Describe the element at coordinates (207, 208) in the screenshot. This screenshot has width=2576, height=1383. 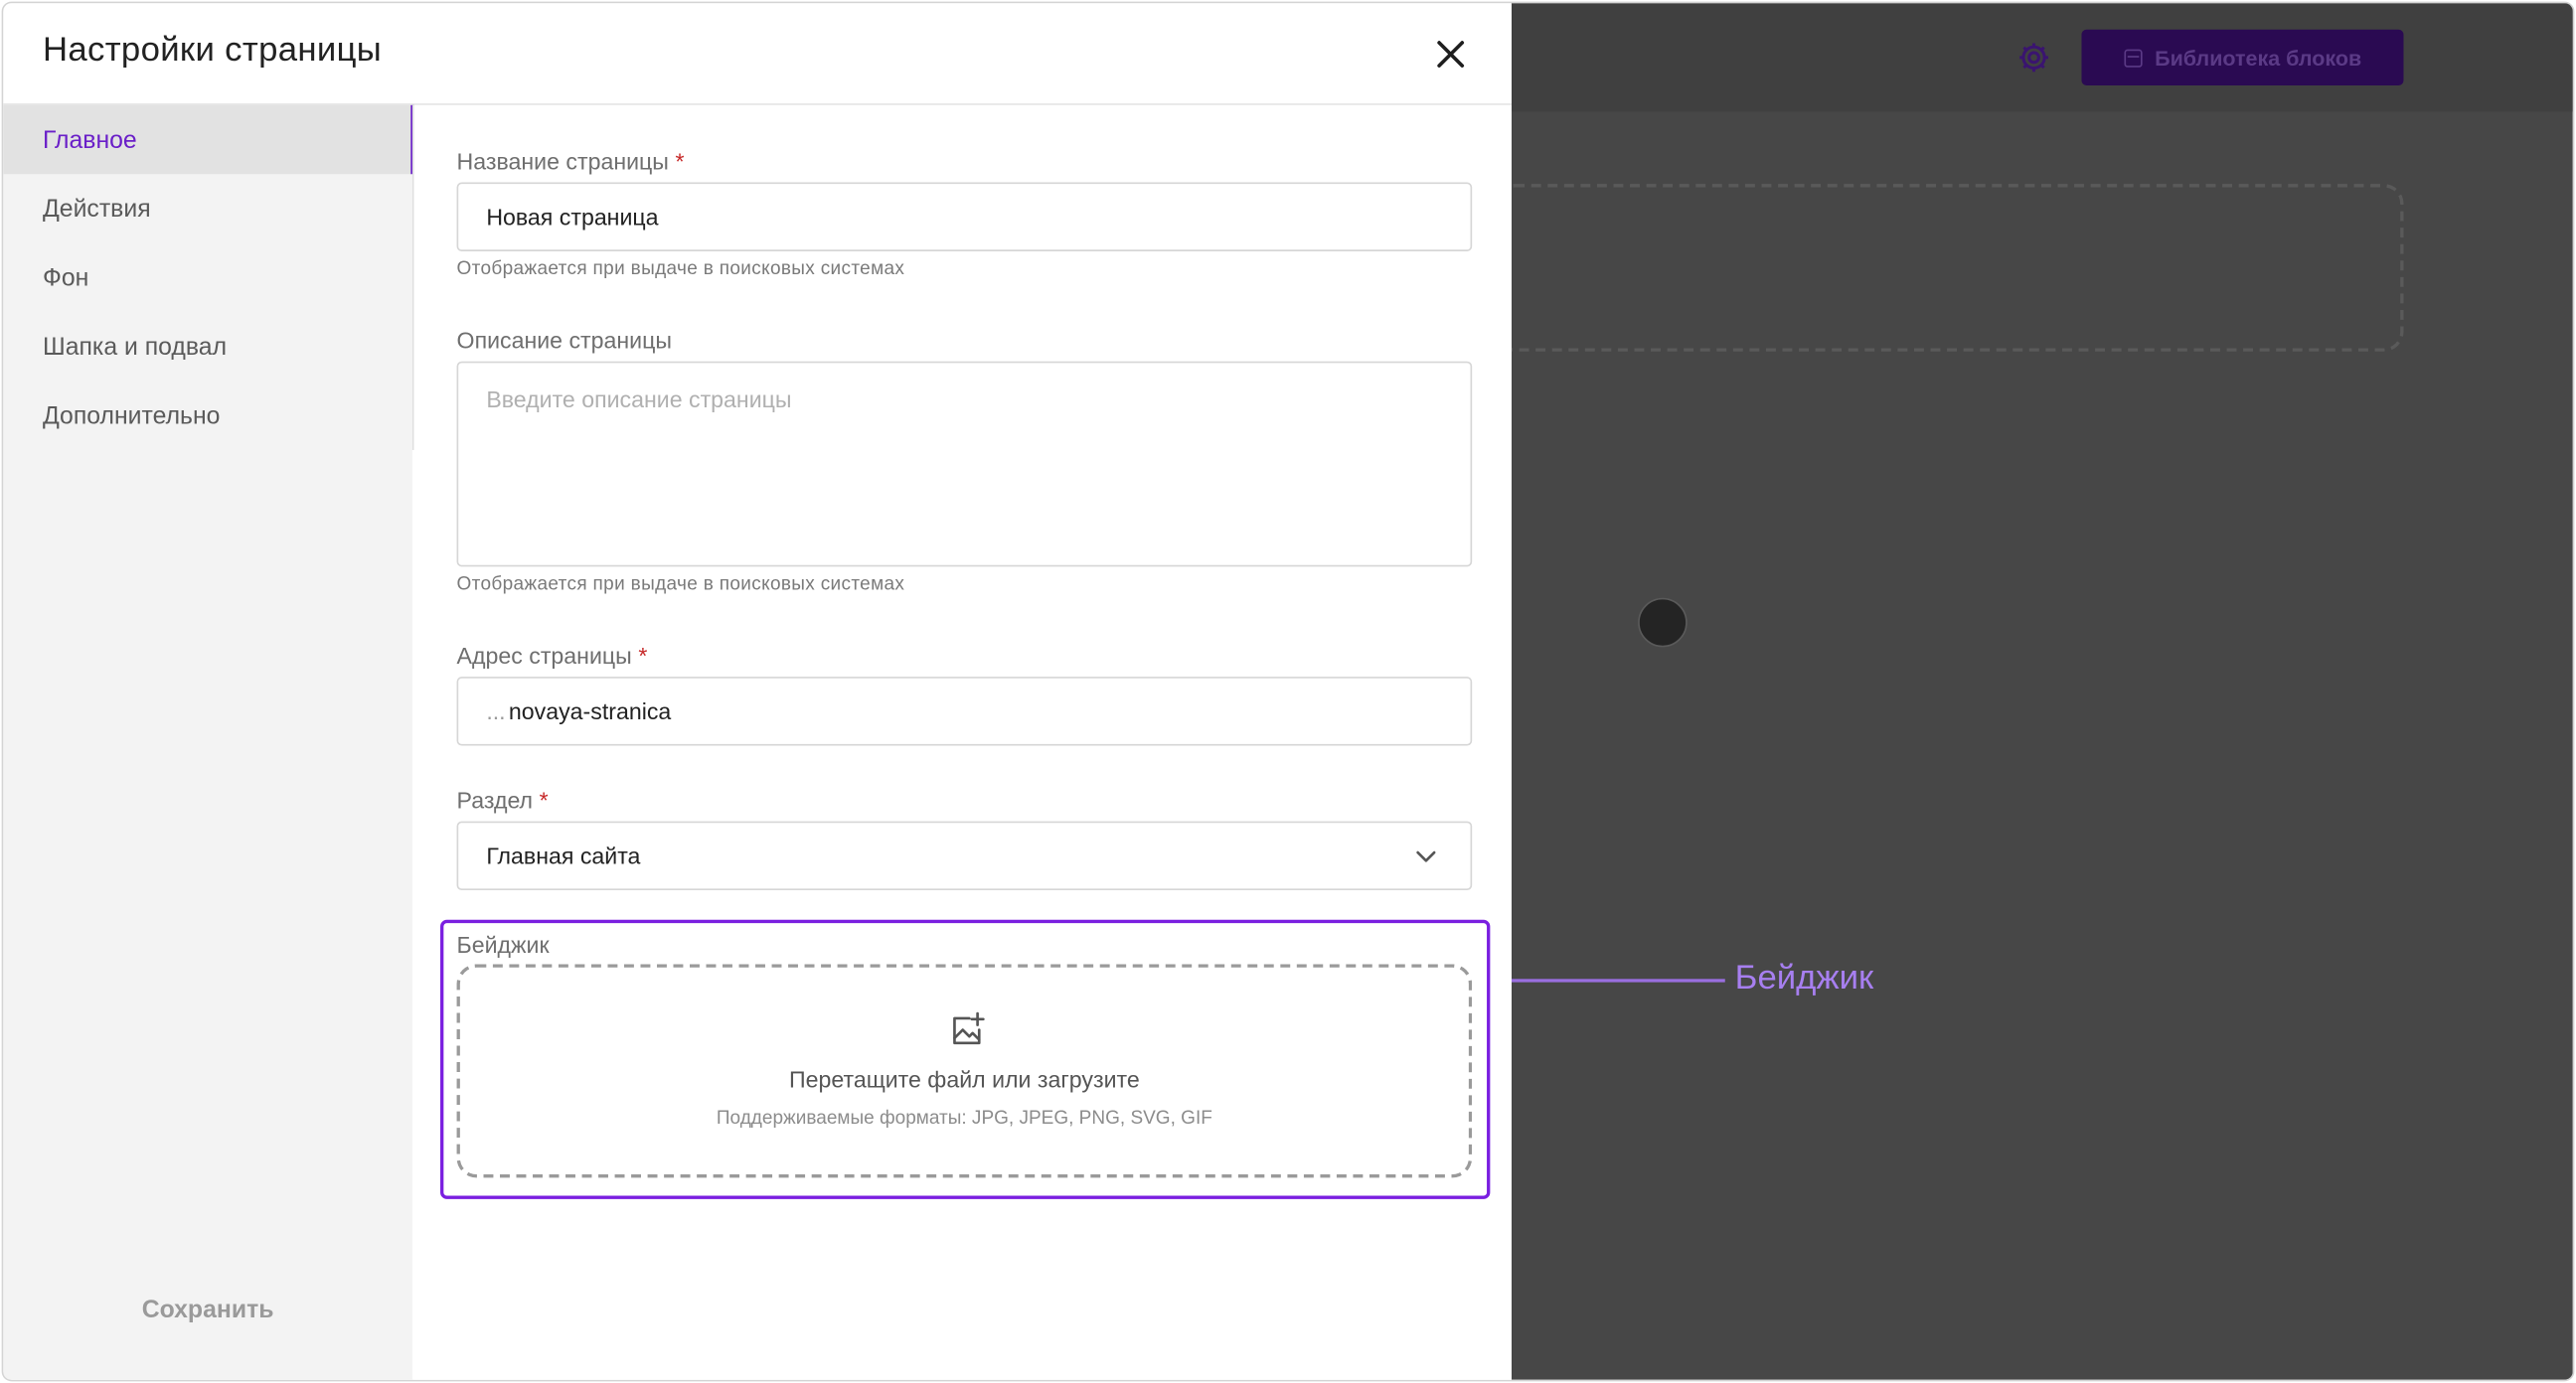
I see `sidebar-item-actions: Действия` at that location.